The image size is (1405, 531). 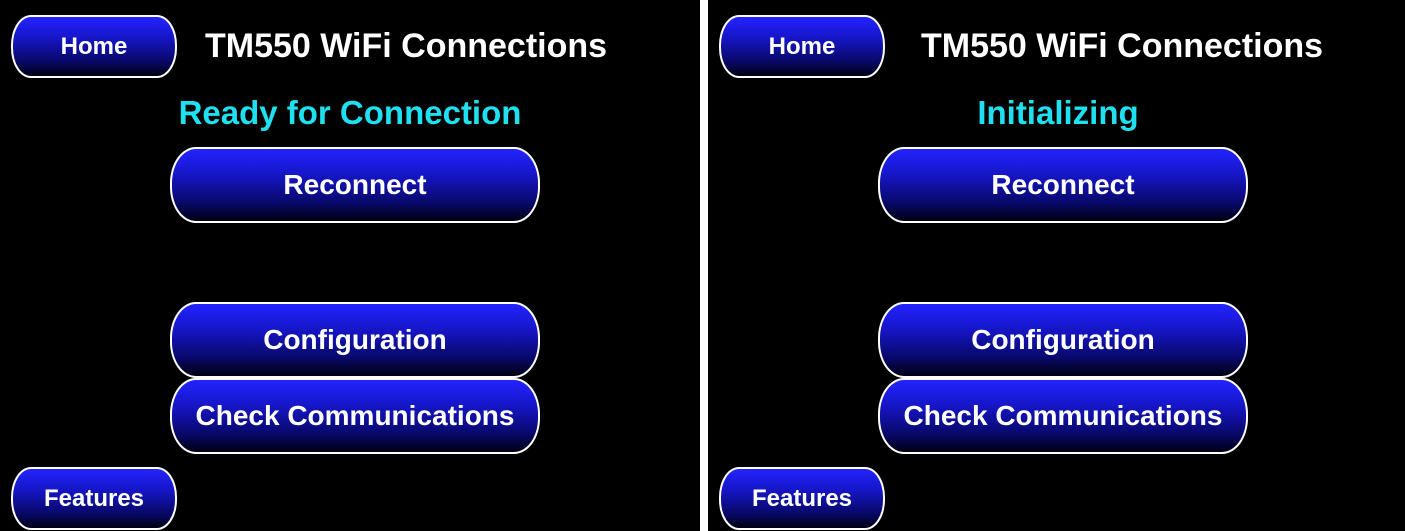 I want to click on connection-status: Ready for Connection, so click(x=350, y=112).